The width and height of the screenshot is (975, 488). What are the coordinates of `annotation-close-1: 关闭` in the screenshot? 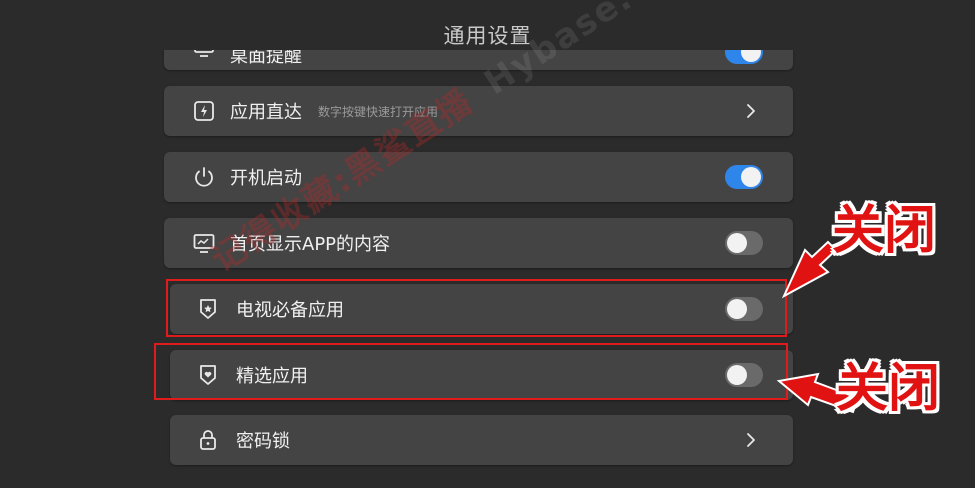 It's located at (884, 231).